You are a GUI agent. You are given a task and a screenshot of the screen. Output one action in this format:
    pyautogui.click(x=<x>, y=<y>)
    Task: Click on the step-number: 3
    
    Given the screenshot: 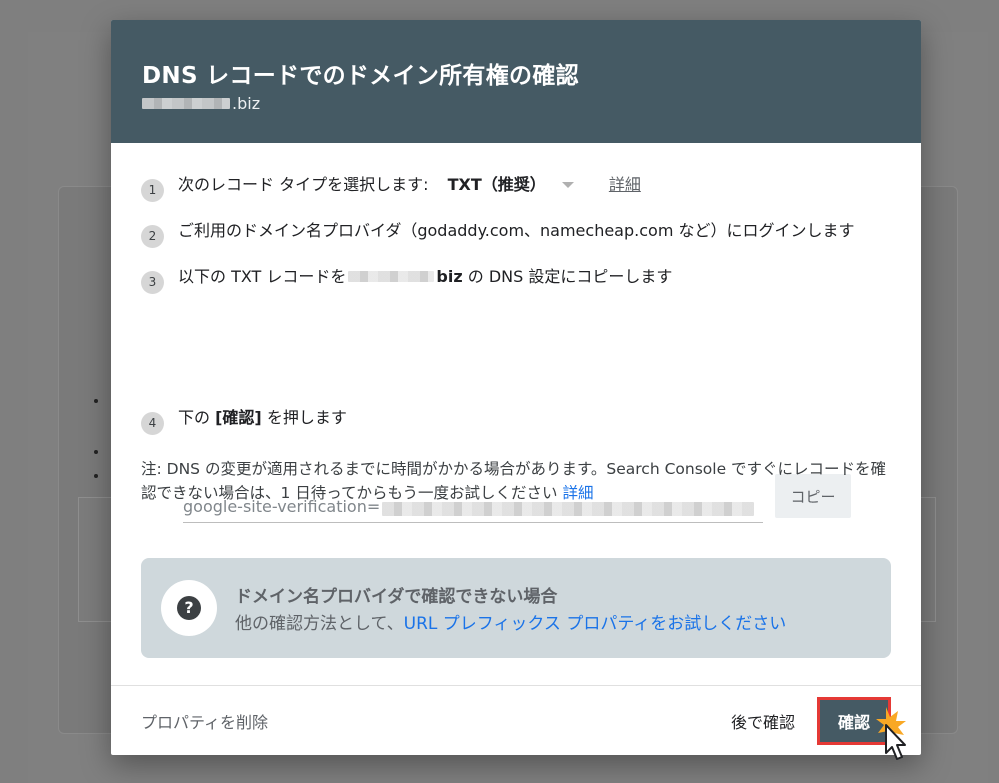 What is the action you would take?
    pyautogui.click(x=152, y=282)
    